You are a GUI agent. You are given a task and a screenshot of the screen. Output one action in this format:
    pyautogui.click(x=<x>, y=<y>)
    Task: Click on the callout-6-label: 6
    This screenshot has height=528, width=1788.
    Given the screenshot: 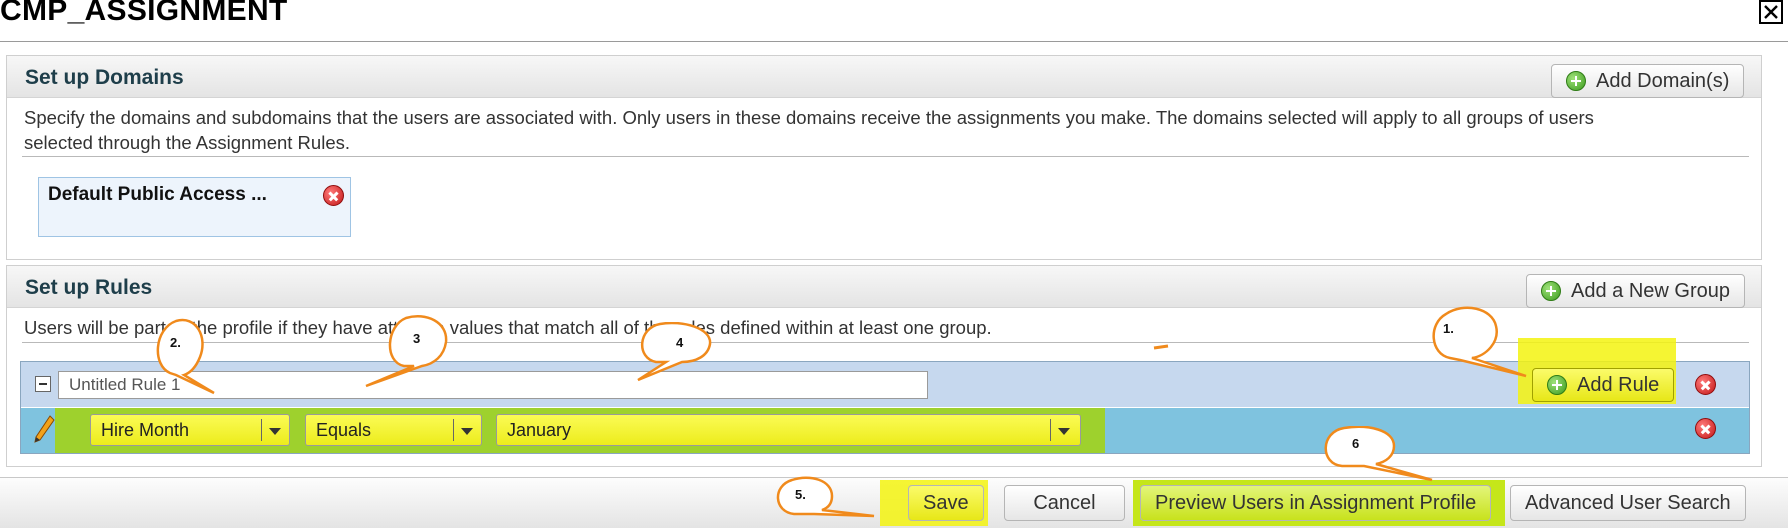 What is the action you would take?
    pyautogui.click(x=1356, y=443)
    